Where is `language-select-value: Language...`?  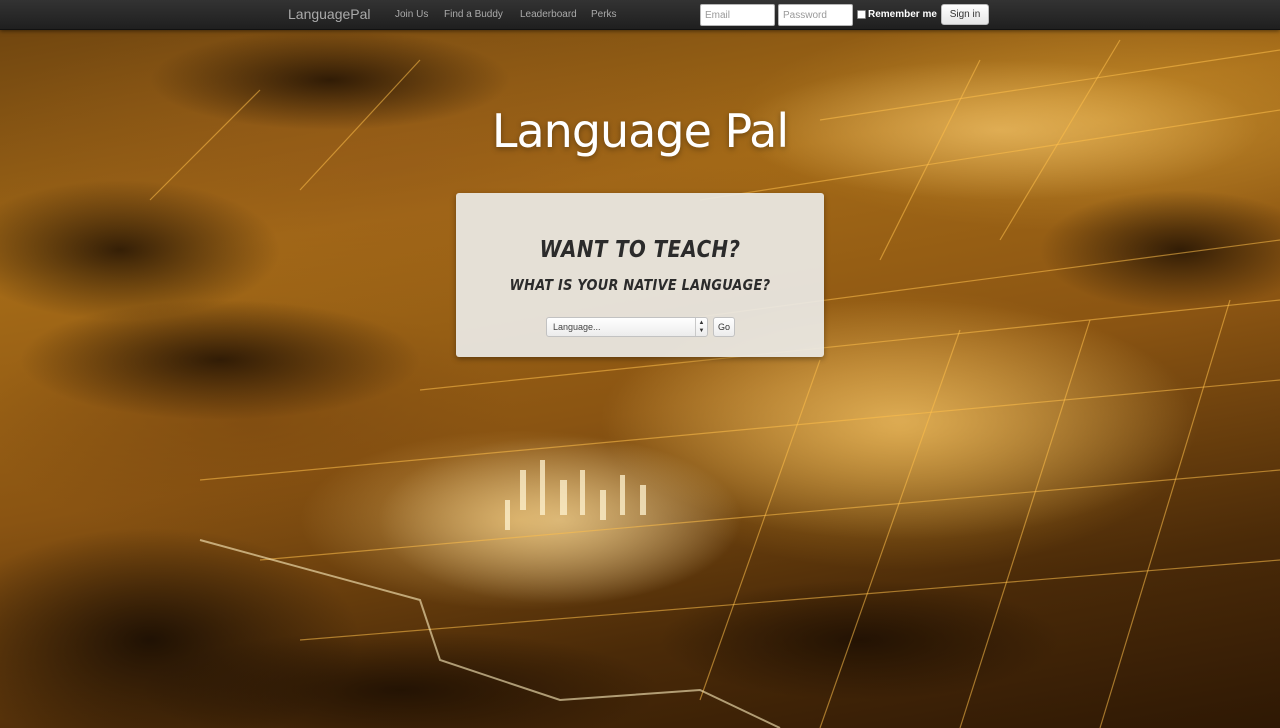
language-select-value: Language... is located at coordinates (577, 327).